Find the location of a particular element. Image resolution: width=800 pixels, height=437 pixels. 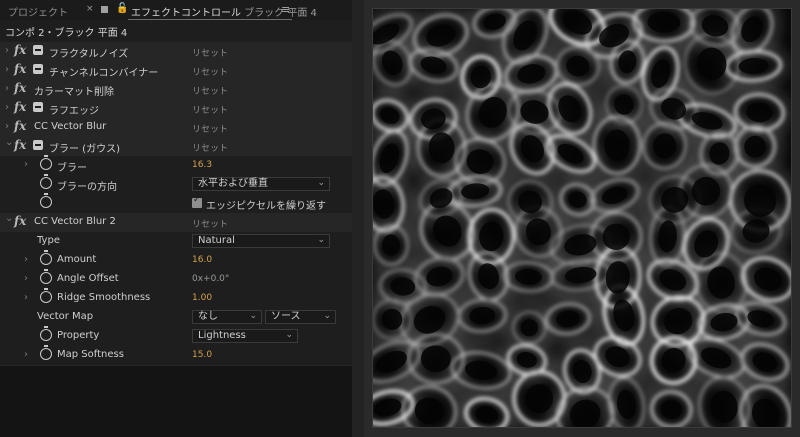

panel-empty-area is located at coordinates (176, 401).